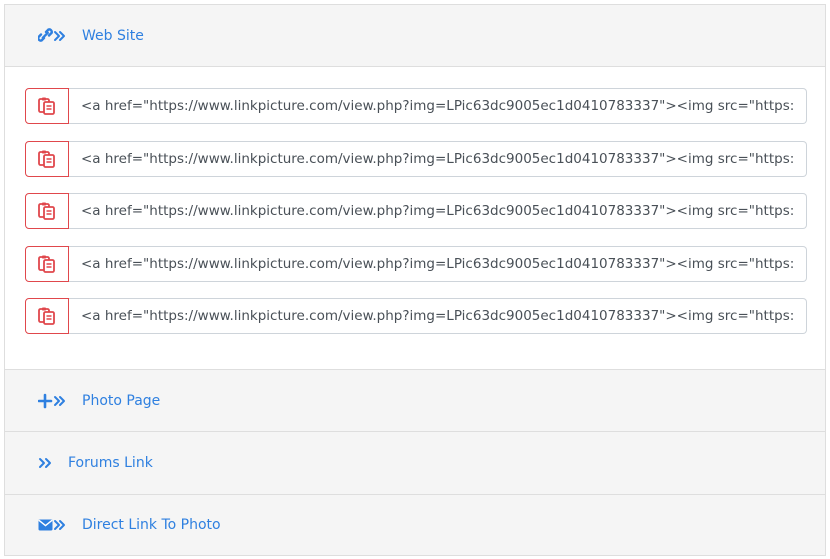 Image resolution: width=830 pixels, height=559 pixels. I want to click on envelope-icon, so click(53, 525).